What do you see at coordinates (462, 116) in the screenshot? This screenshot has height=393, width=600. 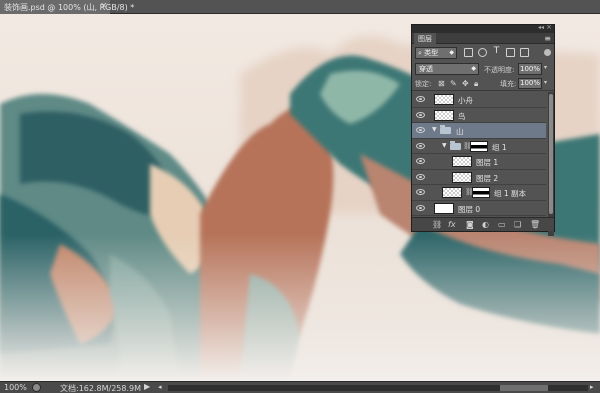 I see `layer-name: 鸟` at bounding box center [462, 116].